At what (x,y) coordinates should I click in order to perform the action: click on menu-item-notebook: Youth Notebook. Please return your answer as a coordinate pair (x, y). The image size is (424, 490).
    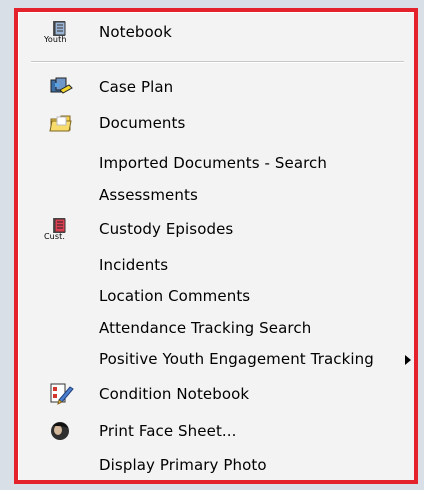
    Looking at the image, I should click on (217, 32).